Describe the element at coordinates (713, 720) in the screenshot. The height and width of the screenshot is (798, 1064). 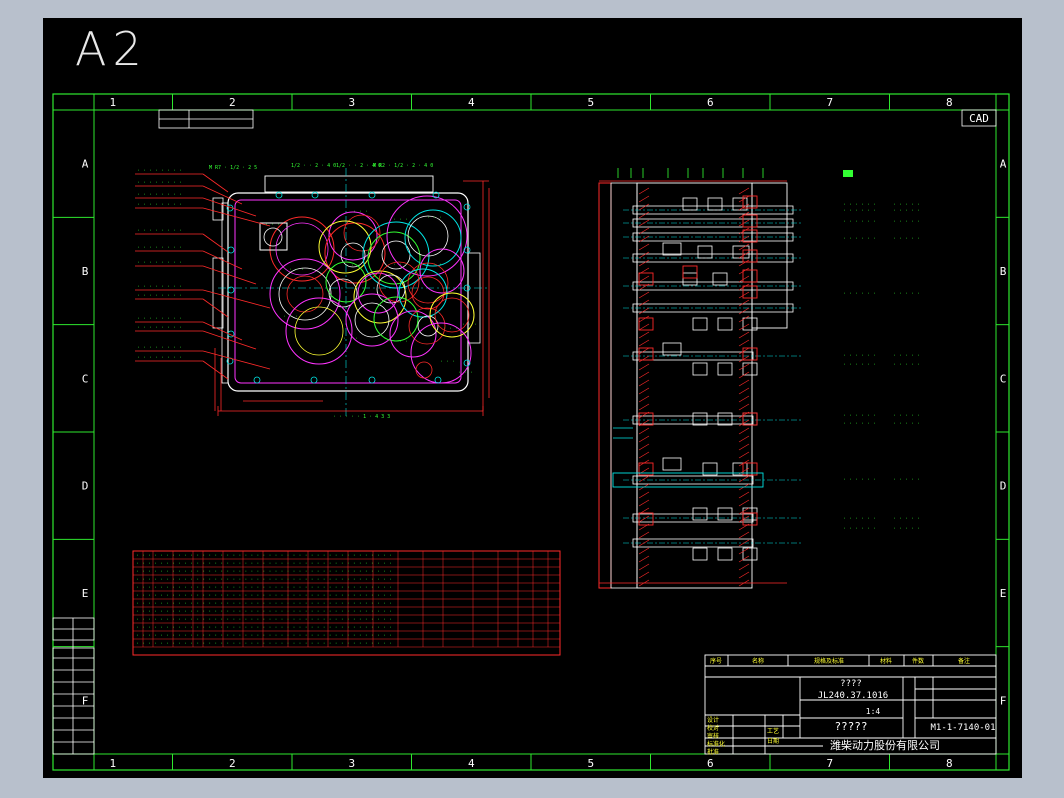
I see `title-block-role: 设计` at that location.